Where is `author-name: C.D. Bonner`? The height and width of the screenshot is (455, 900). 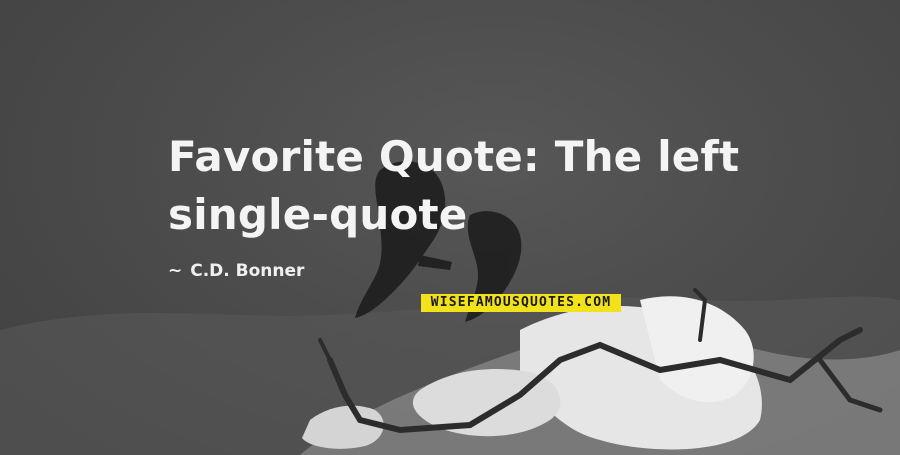
author-name: C.D. Bonner is located at coordinates (247, 271).